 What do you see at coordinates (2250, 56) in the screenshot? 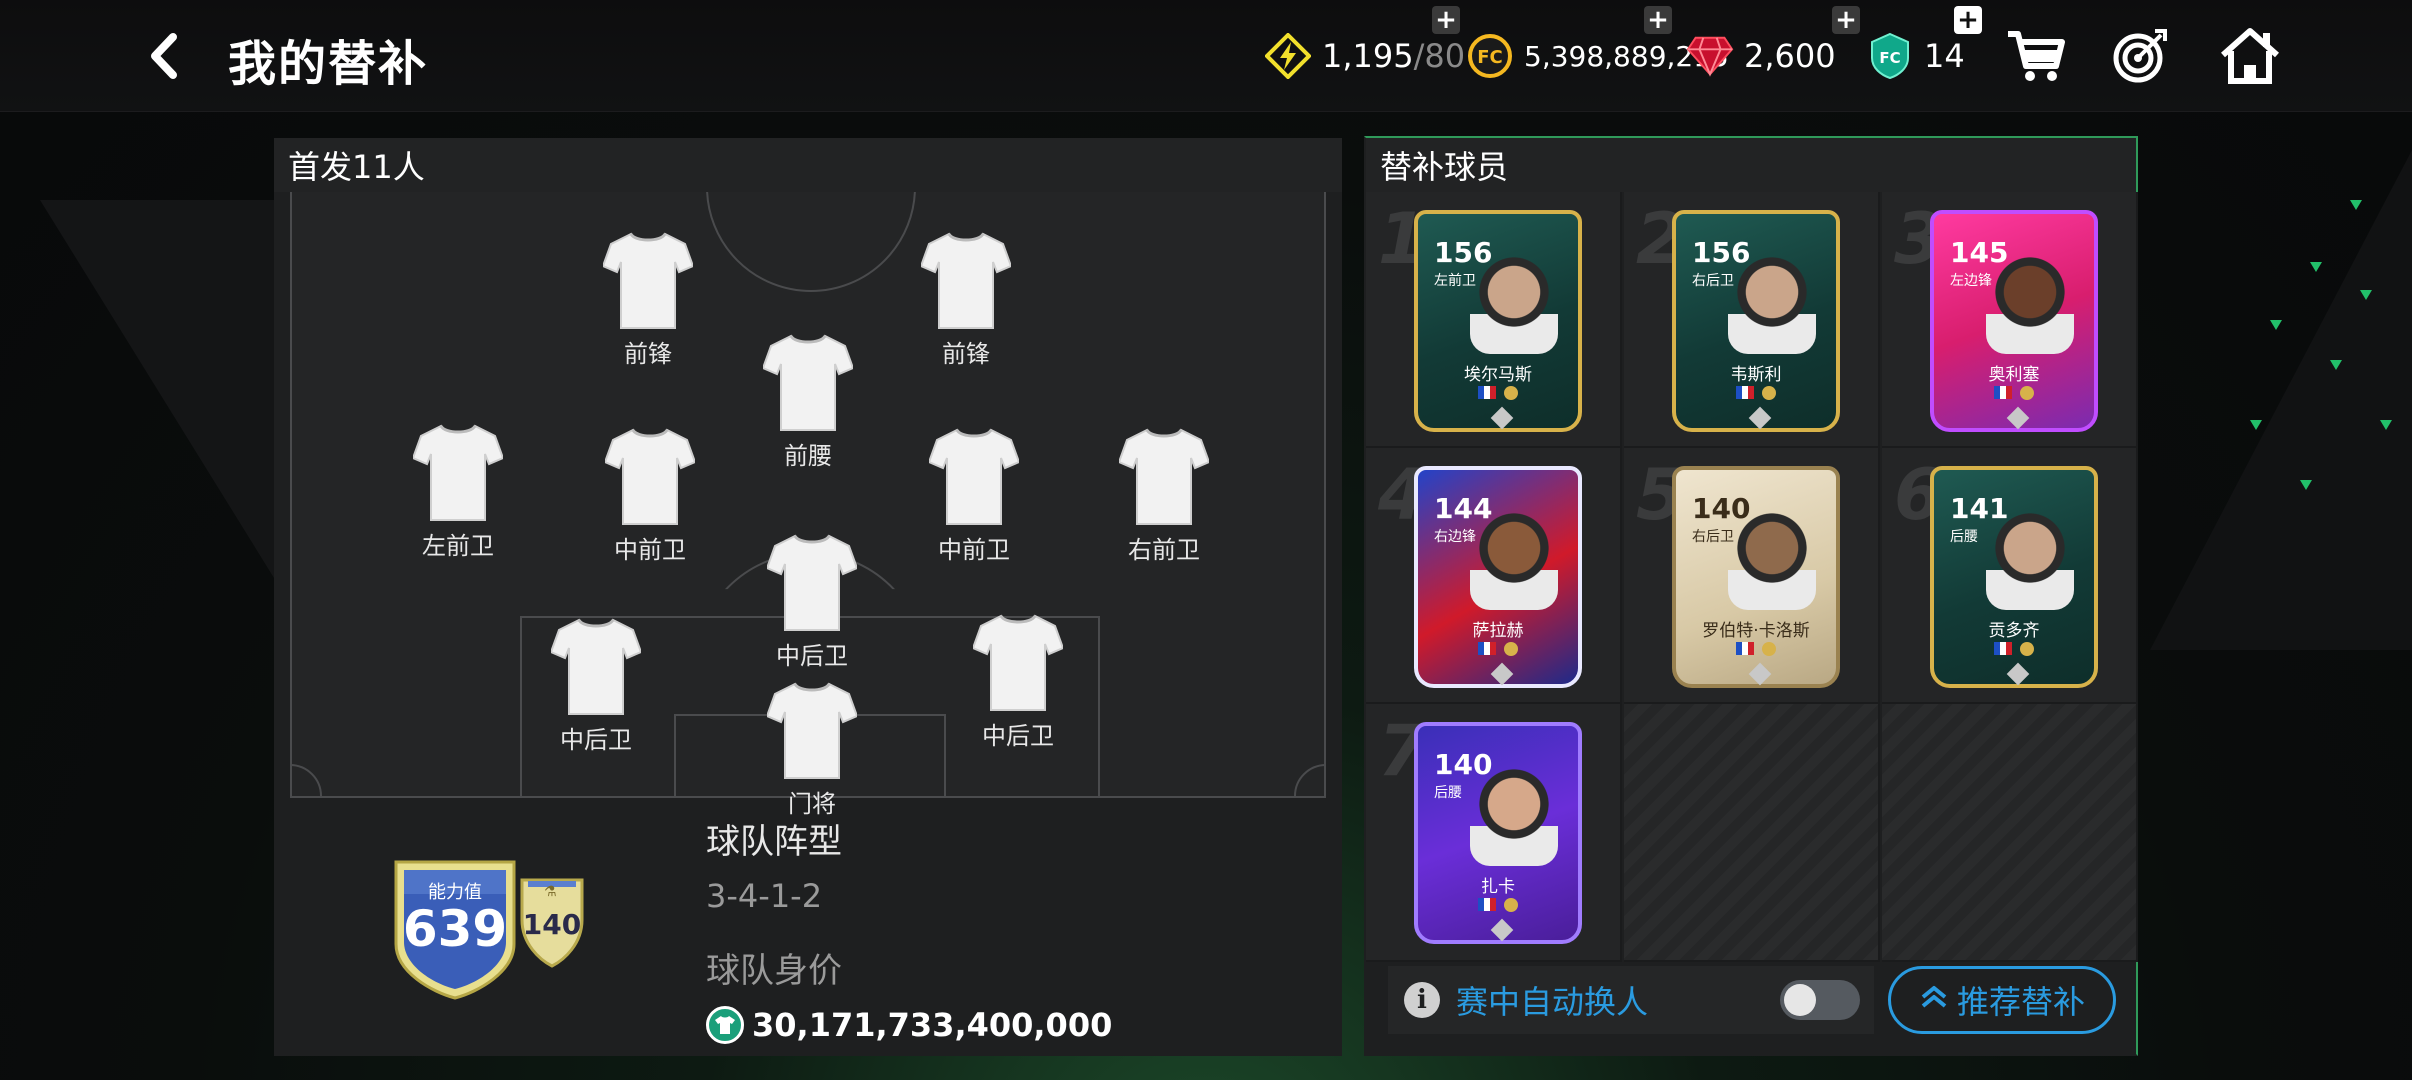
I see `home-icon` at bounding box center [2250, 56].